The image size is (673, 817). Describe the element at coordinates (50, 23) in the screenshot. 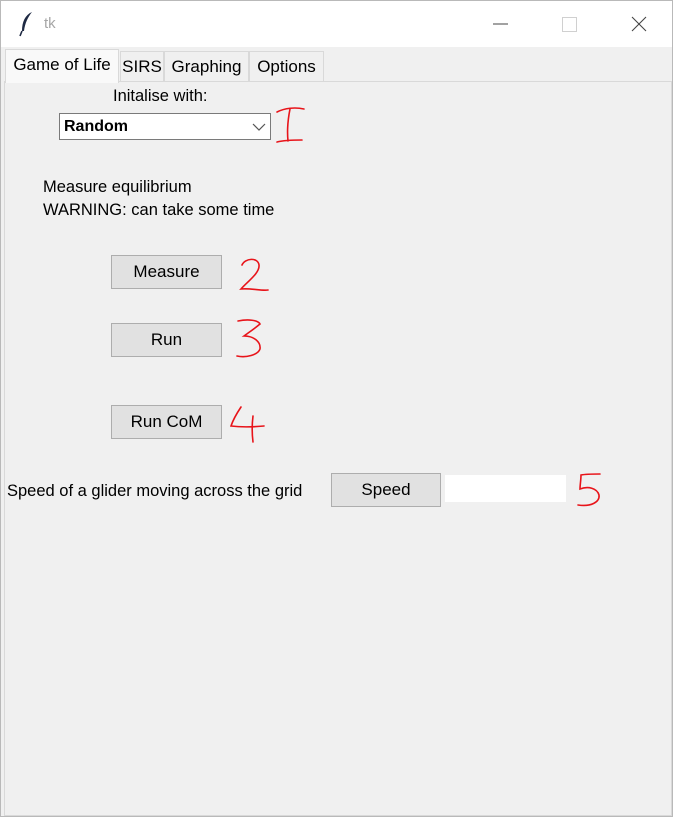

I see `window-title: tk` at that location.